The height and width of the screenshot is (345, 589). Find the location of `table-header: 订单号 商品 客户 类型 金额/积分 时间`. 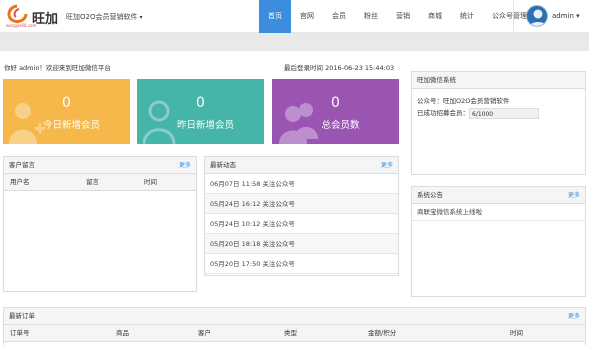

table-header: 订单号 商品 客户 类型 金额/积分 时间 is located at coordinates (294, 333).